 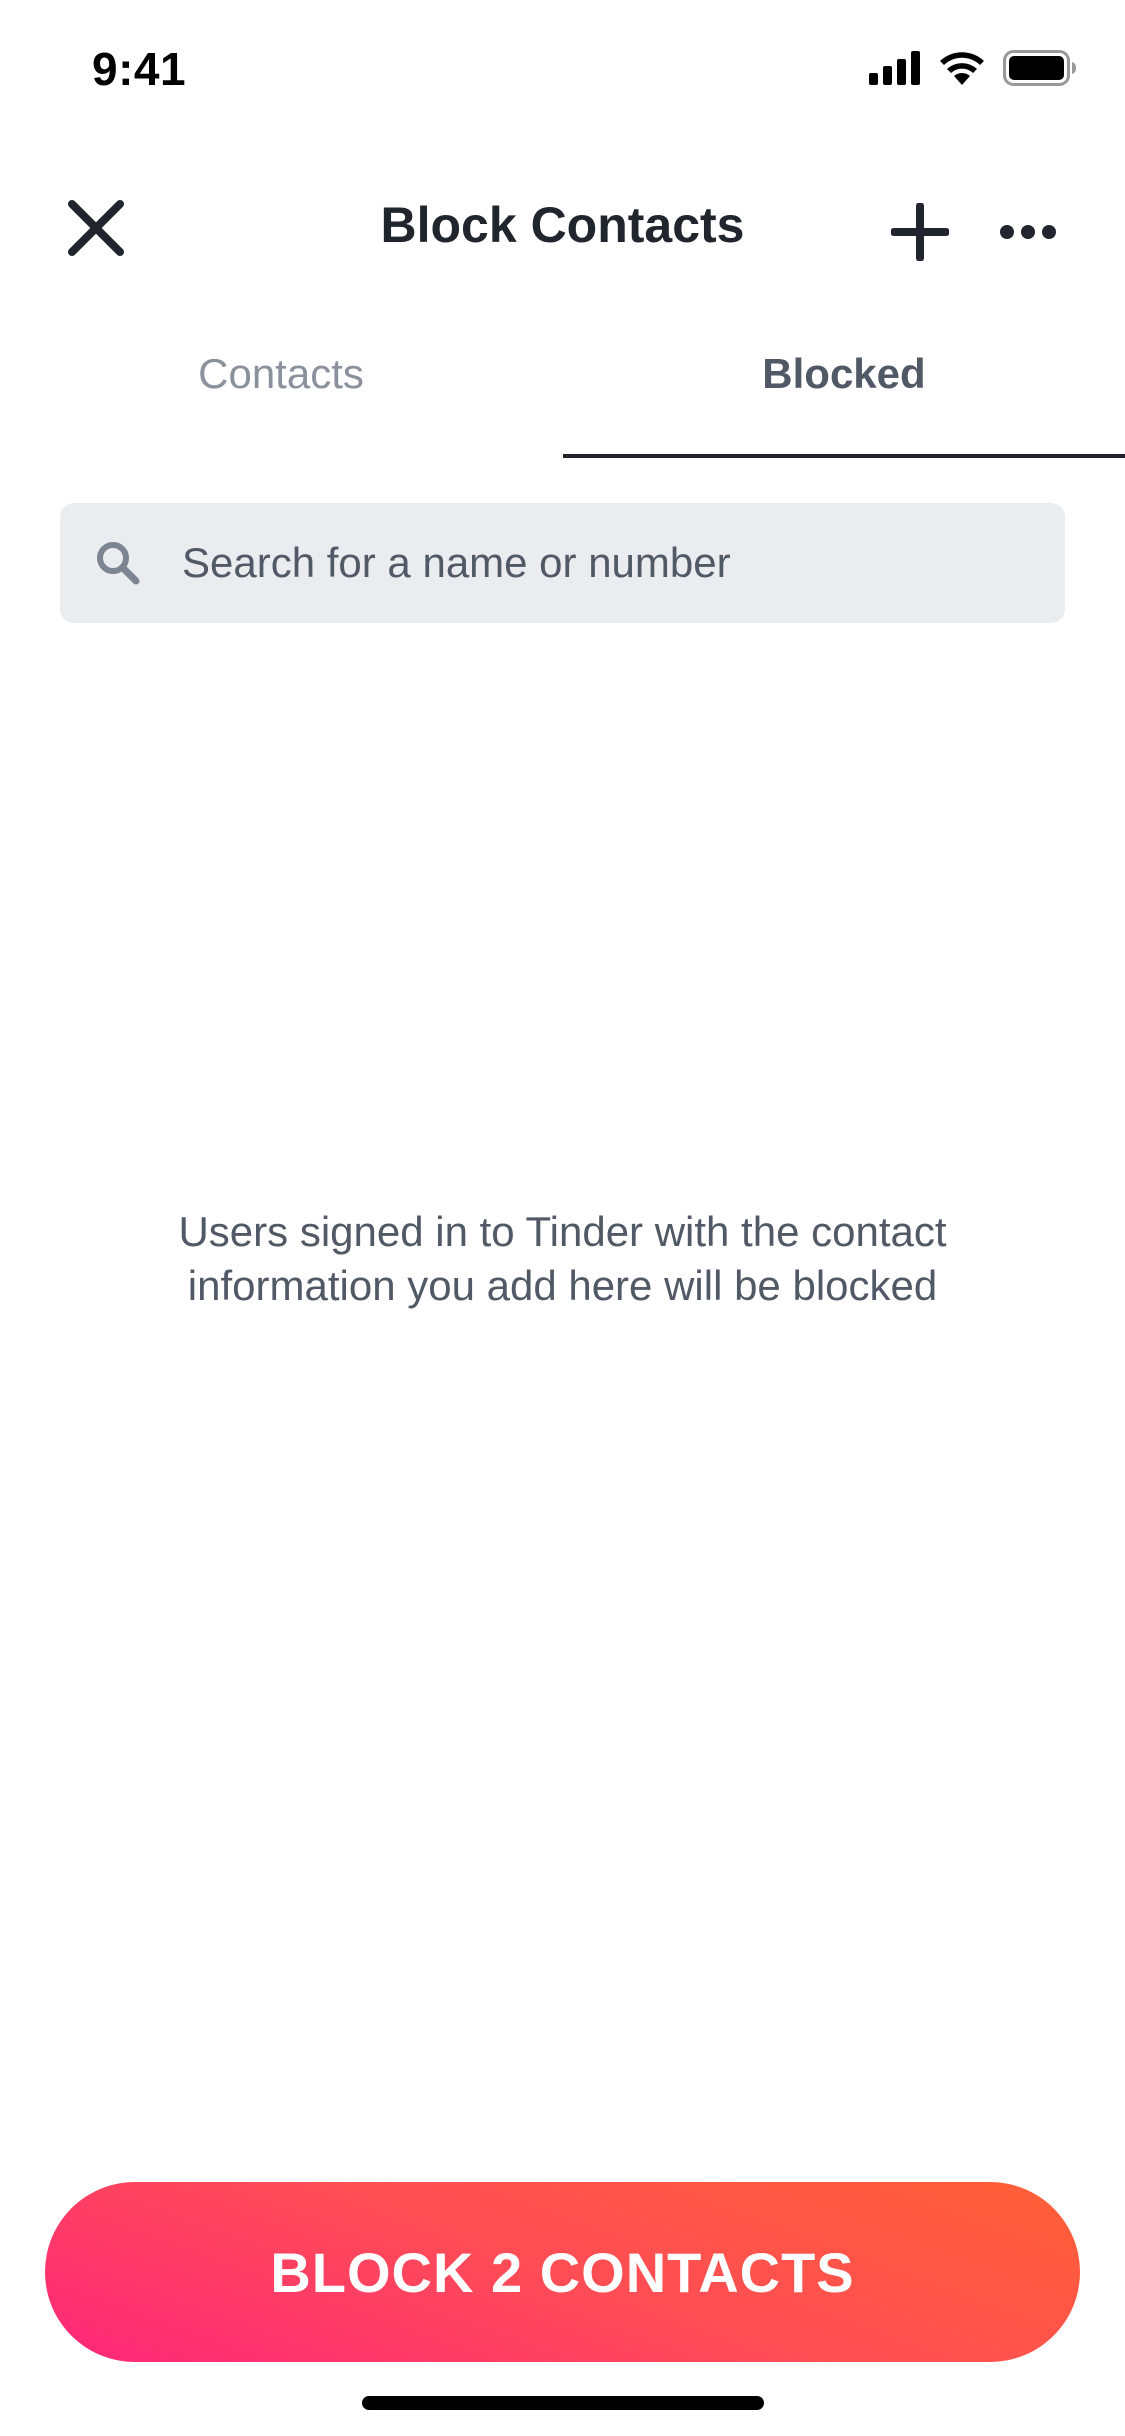 I want to click on search-bar, so click(x=562, y=563).